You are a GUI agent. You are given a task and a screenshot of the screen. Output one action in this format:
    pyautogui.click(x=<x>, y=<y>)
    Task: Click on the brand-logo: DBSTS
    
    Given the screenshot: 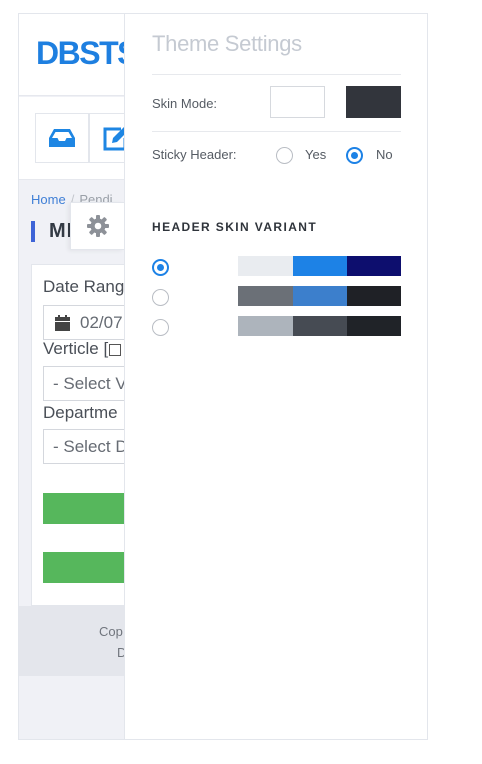 What is the action you would take?
    pyautogui.click(x=87, y=53)
    